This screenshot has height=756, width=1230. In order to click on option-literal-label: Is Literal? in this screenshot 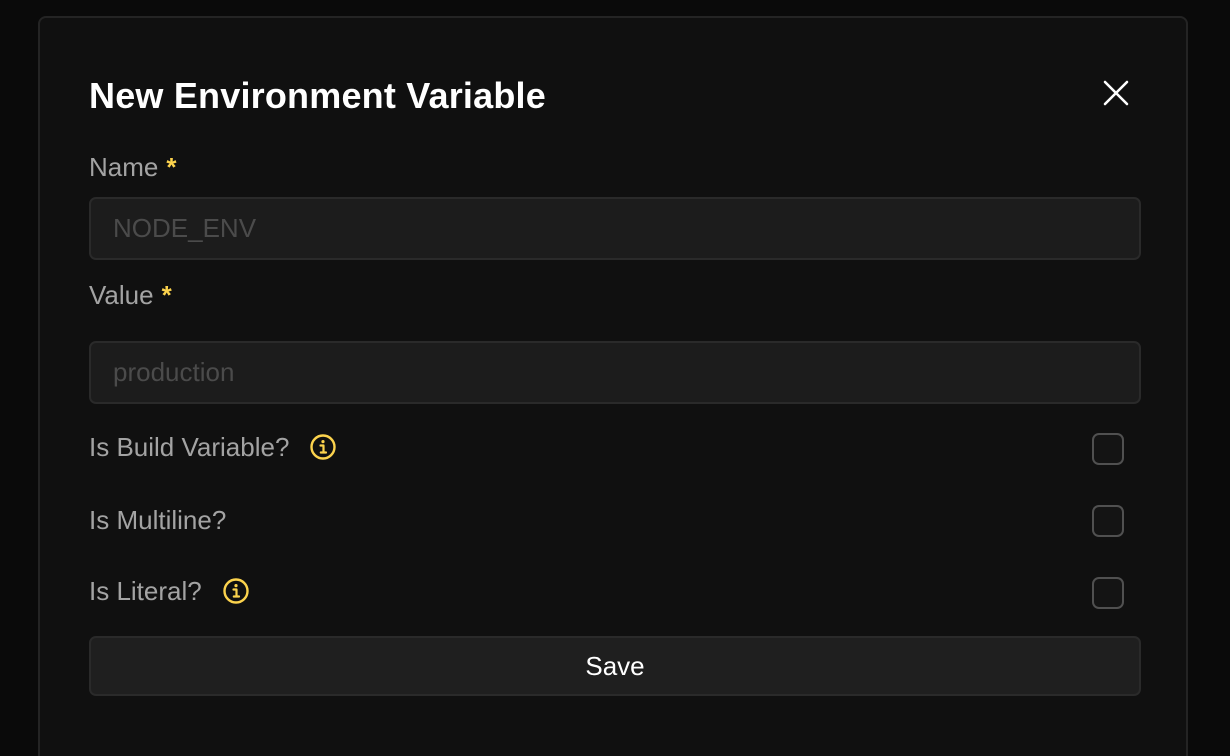, I will do `click(145, 591)`.